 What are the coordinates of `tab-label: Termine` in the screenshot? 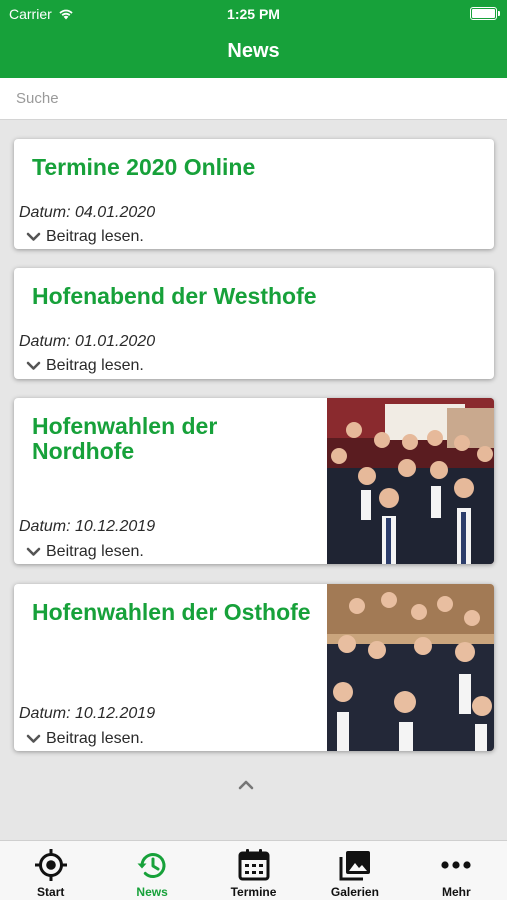 It's located at (253, 892).